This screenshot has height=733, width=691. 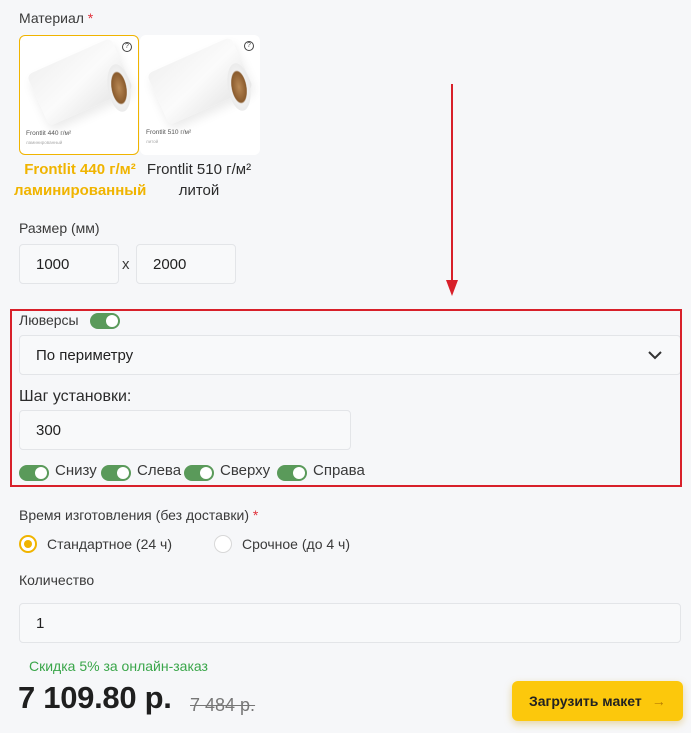 I want to click on arrow-right-icon: →, so click(x=658, y=701).